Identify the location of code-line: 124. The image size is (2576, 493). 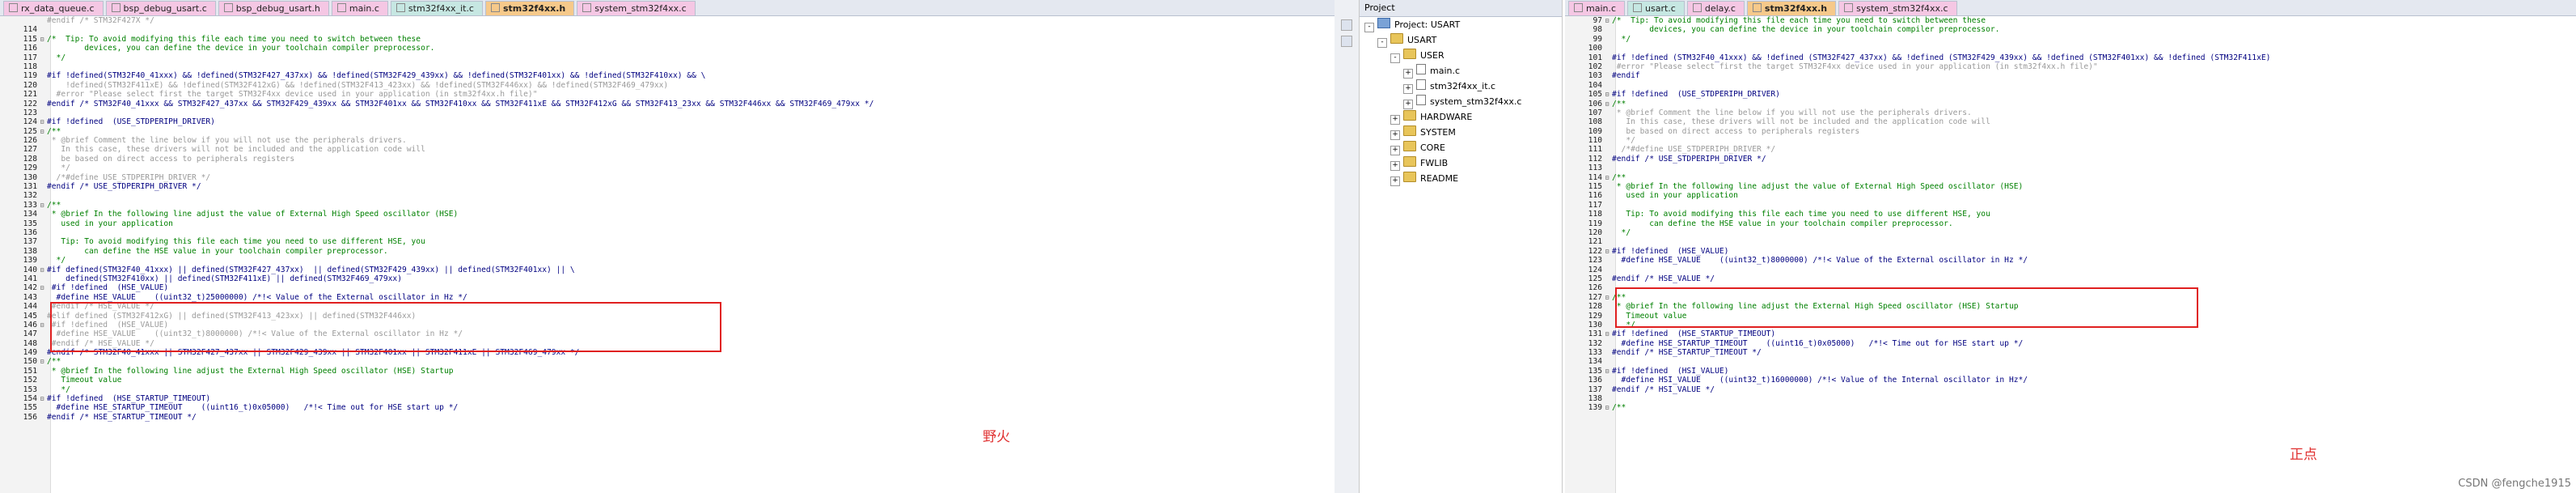
(2071, 270).